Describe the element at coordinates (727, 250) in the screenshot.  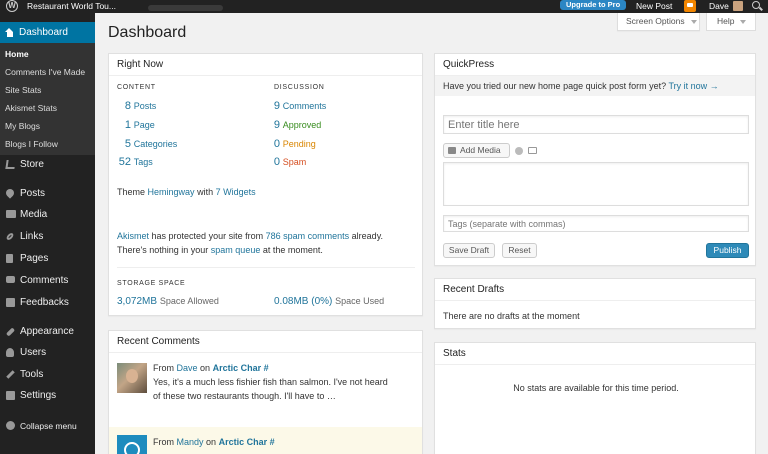
I see `publish-button: Publish` at that location.